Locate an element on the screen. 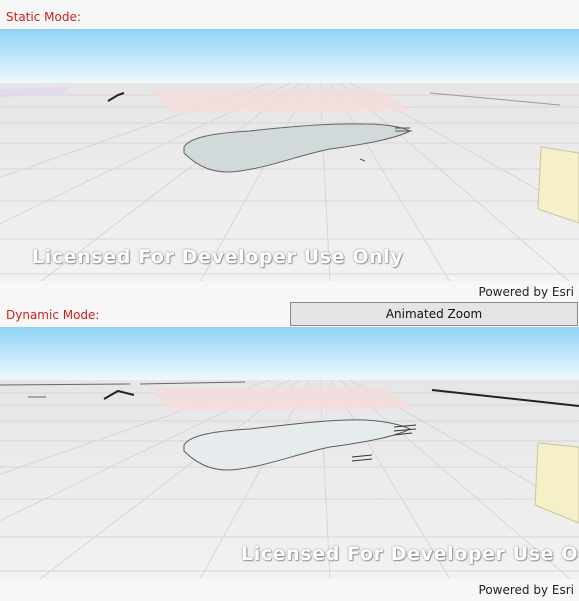 The image size is (579, 601). animated-zoom-button: Animated Zoom is located at coordinates (434, 314).